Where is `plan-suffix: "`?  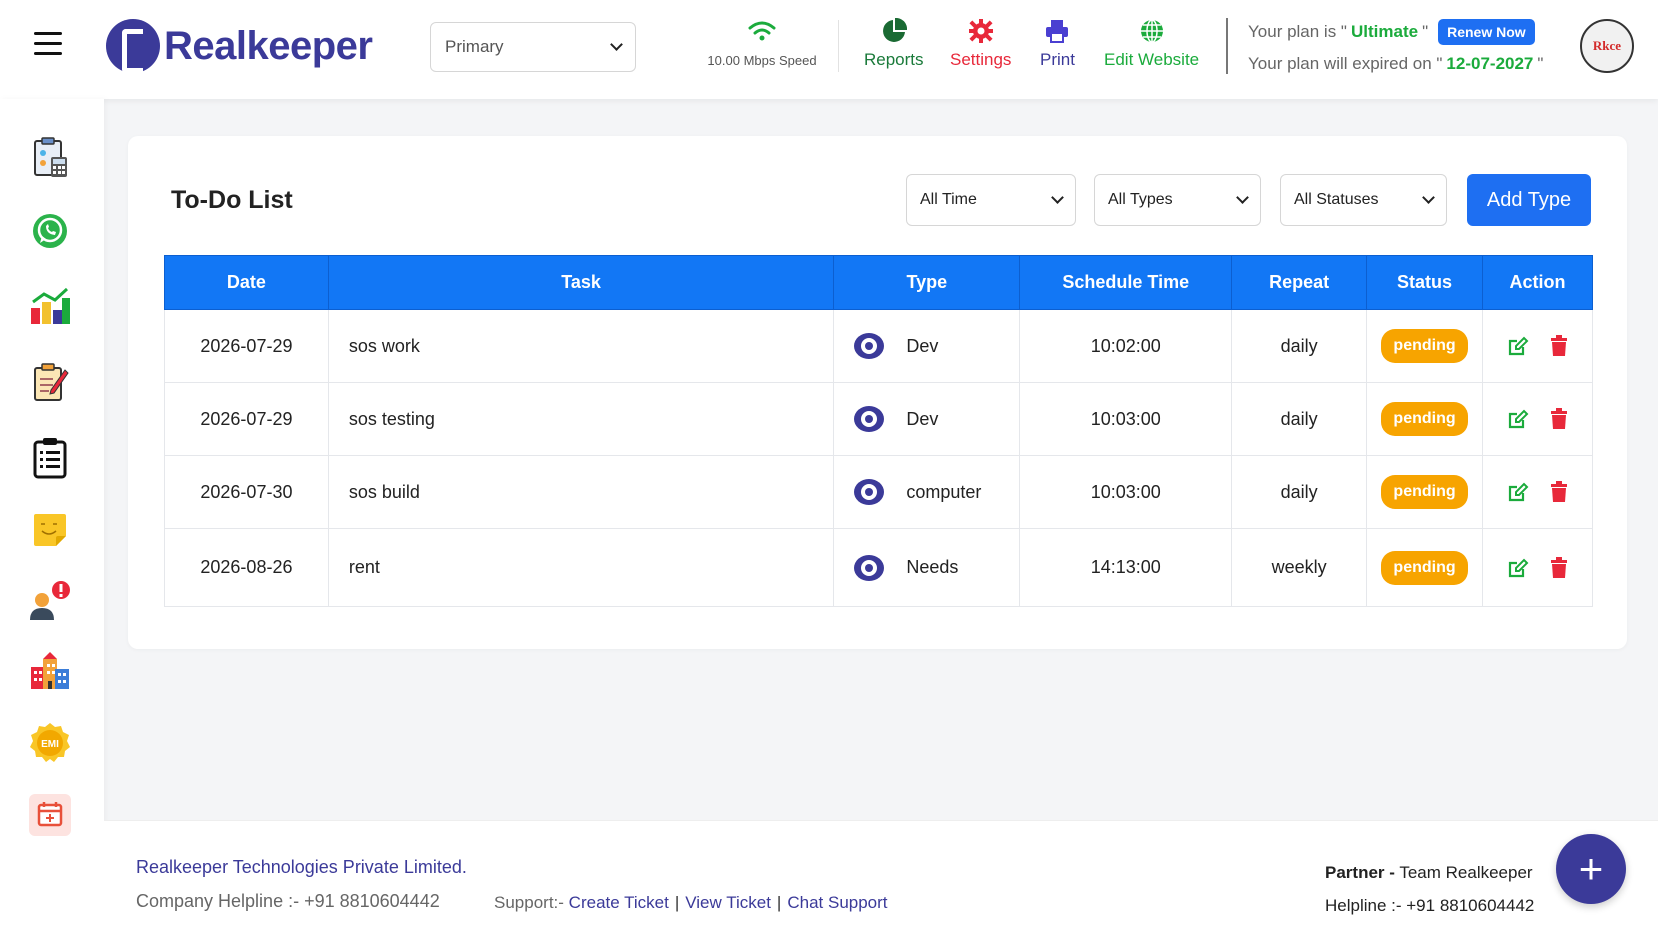
plan-suffix: " is located at coordinates (1425, 31).